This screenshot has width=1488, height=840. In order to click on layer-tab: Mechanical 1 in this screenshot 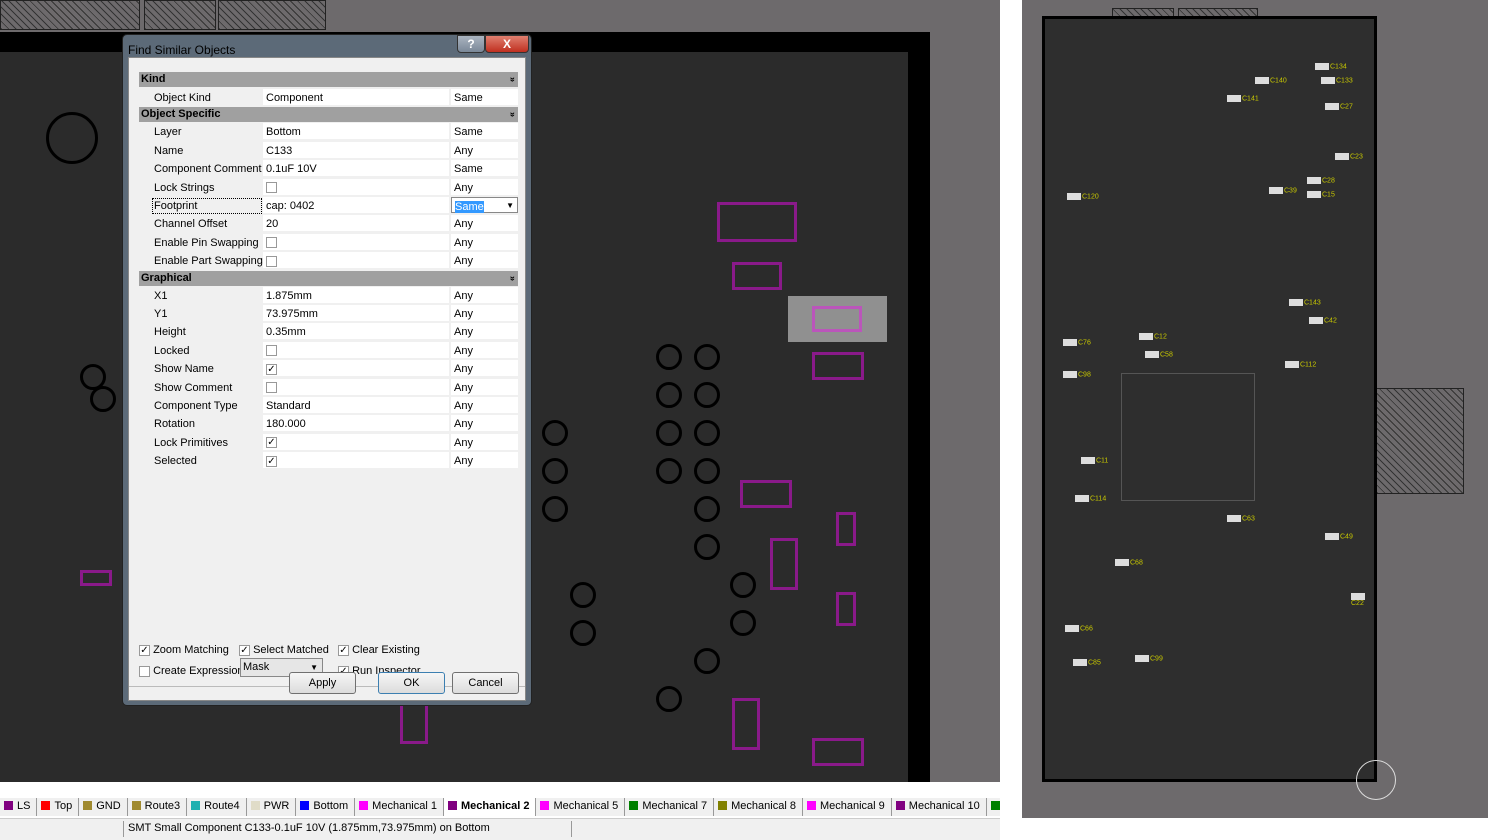, I will do `click(399, 807)`.